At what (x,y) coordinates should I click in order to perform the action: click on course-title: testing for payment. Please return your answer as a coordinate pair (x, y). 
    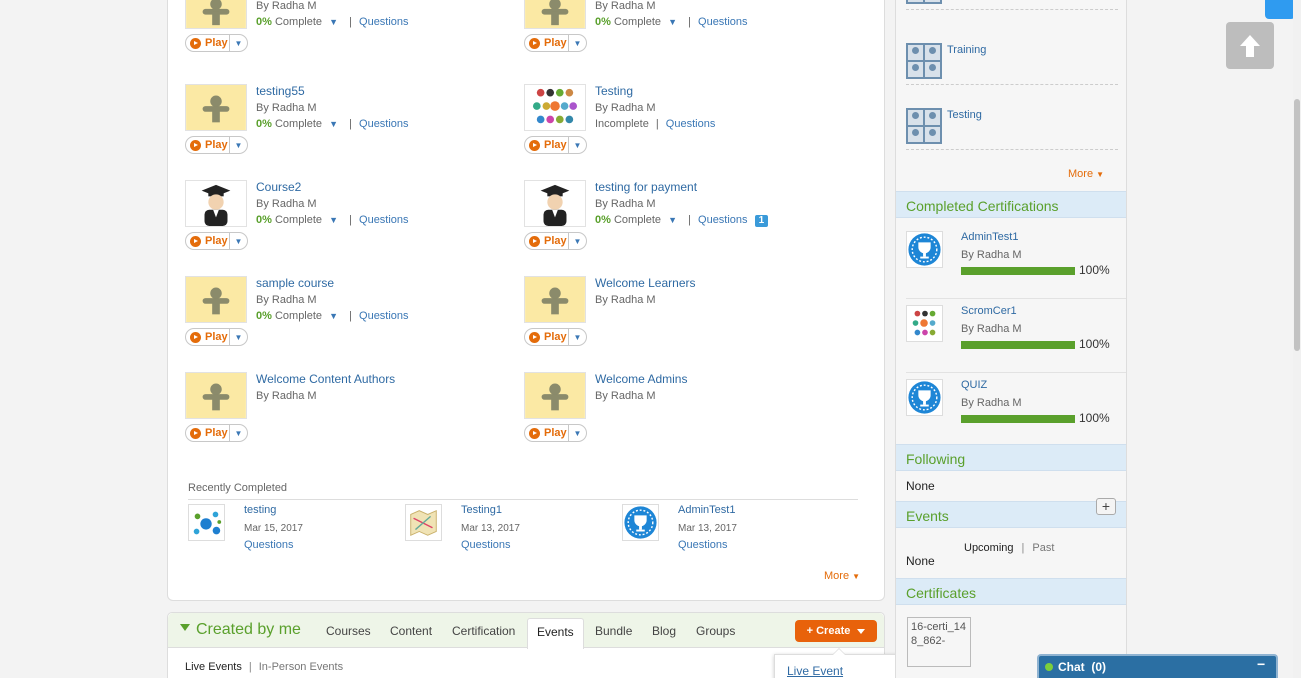
    Looking at the image, I should click on (646, 187).